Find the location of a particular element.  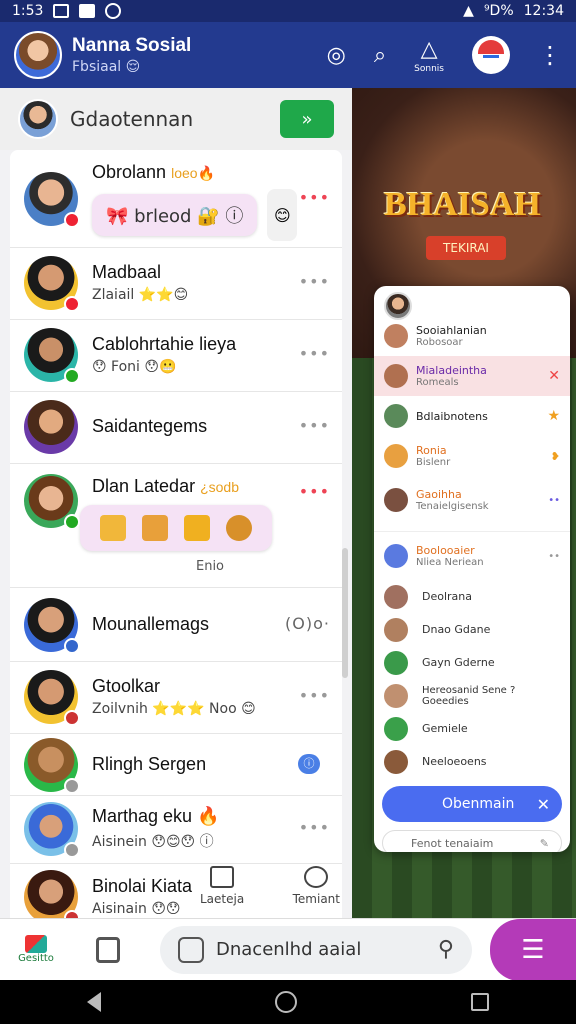

scrollbar is located at coordinates (345, 613).